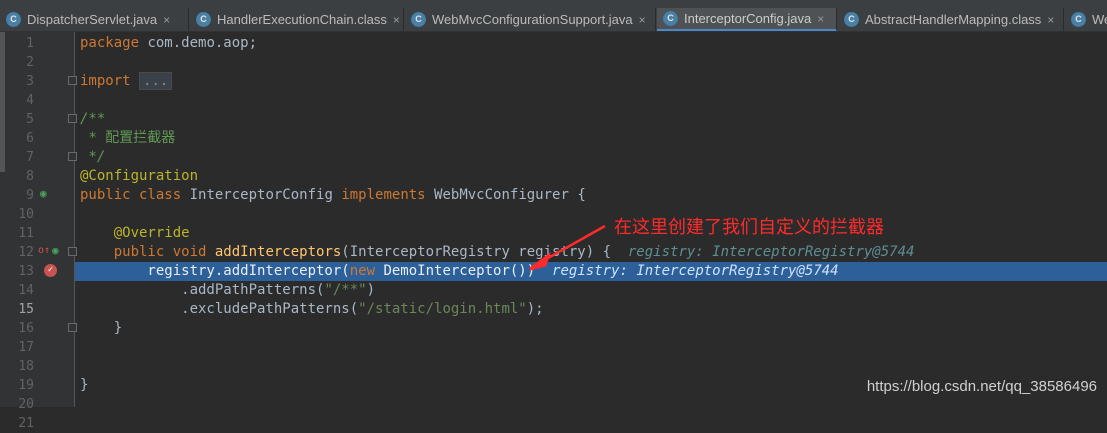  I want to click on watermark: https://blog.csdn.net/qq_38586496, so click(981, 386).